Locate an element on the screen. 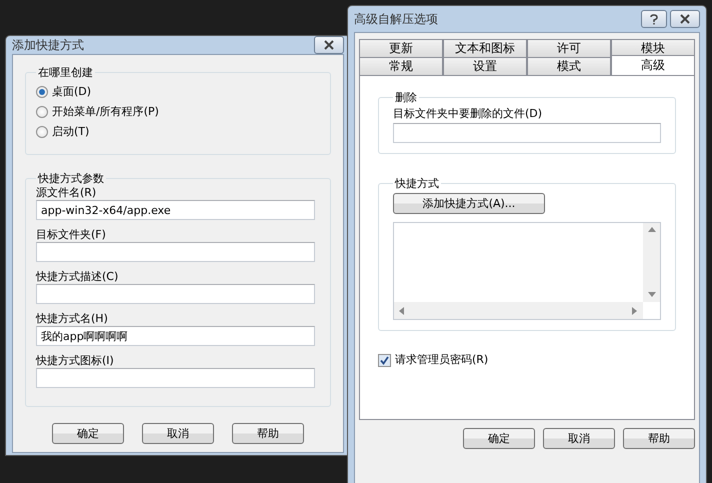 The height and width of the screenshot is (483, 712). scroll-down-icon is located at coordinates (652, 295).